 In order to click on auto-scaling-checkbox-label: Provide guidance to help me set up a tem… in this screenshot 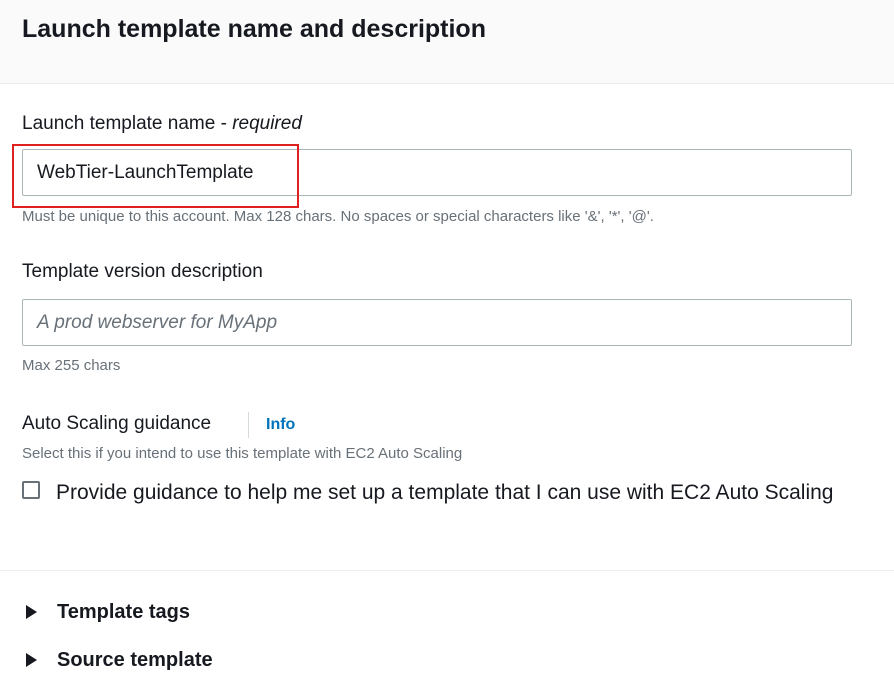, I will do `click(451, 492)`.